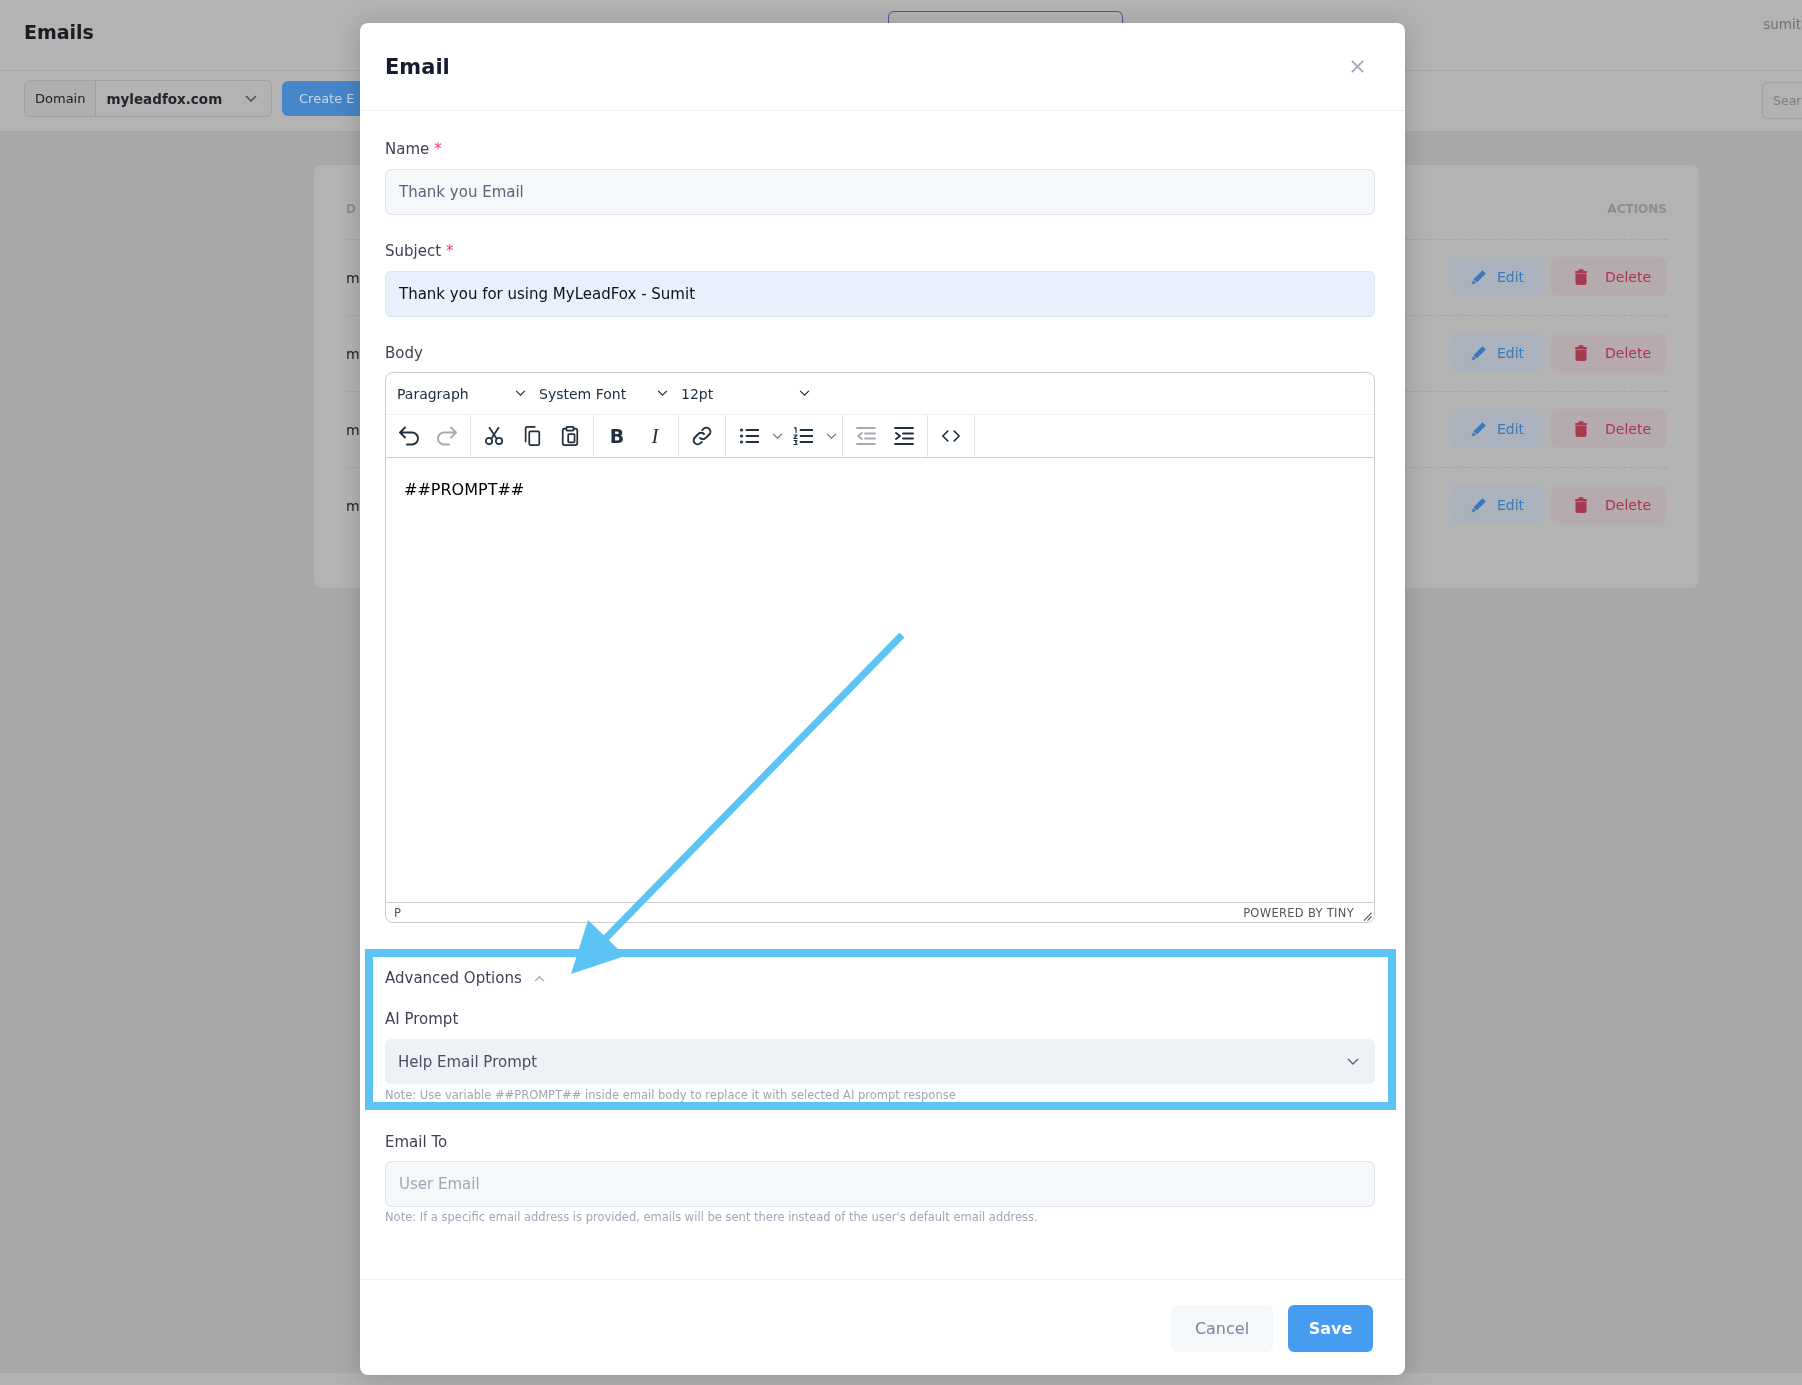  Describe the element at coordinates (1782, 24) in the screenshot. I see `user-name: sumit` at that location.